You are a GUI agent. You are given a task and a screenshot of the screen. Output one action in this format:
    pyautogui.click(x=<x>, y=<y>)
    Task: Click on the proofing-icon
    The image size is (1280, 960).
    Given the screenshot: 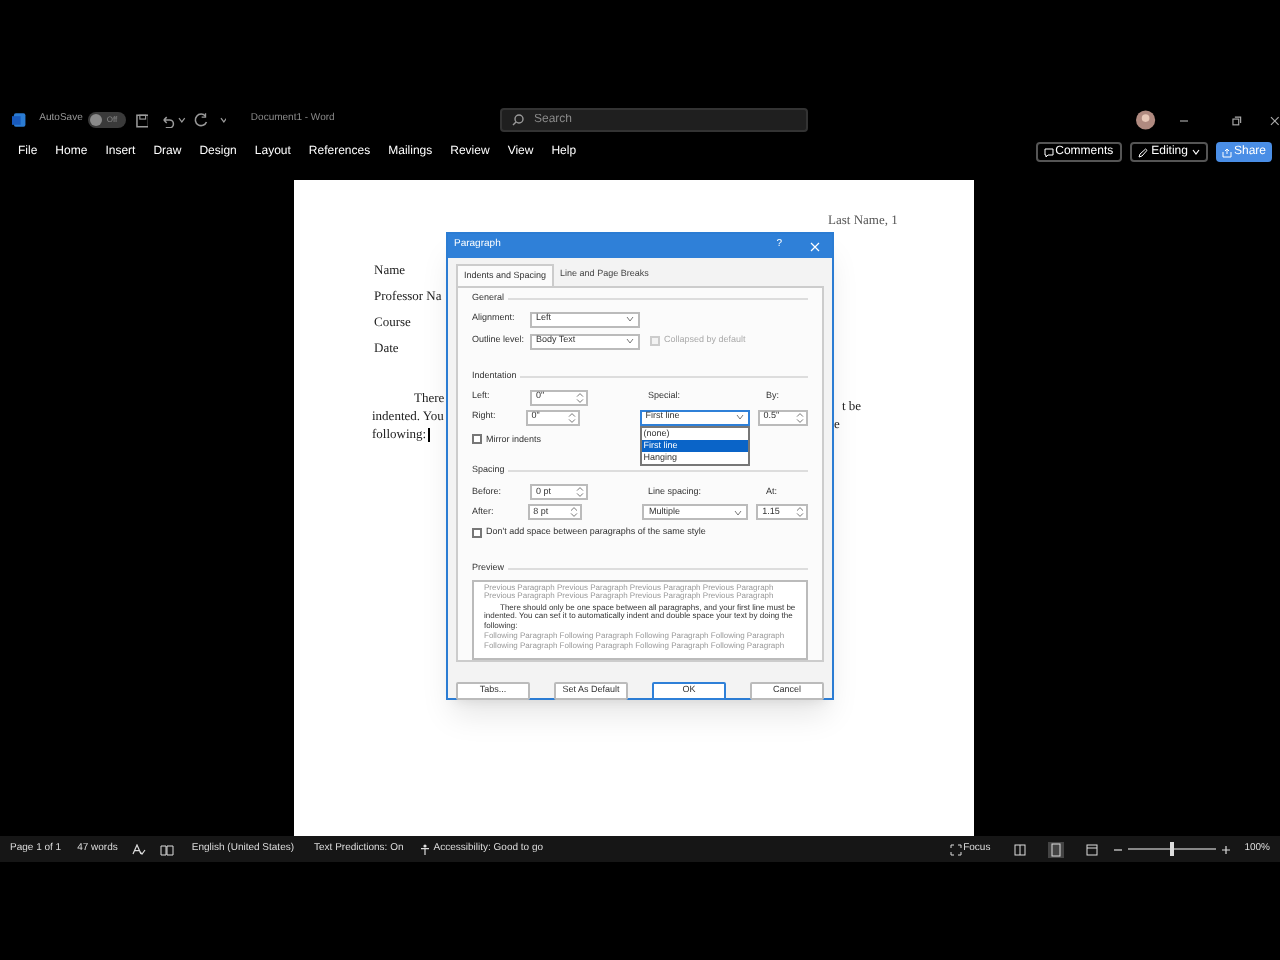 What is the action you would take?
    pyautogui.click(x=138, y=849)
    